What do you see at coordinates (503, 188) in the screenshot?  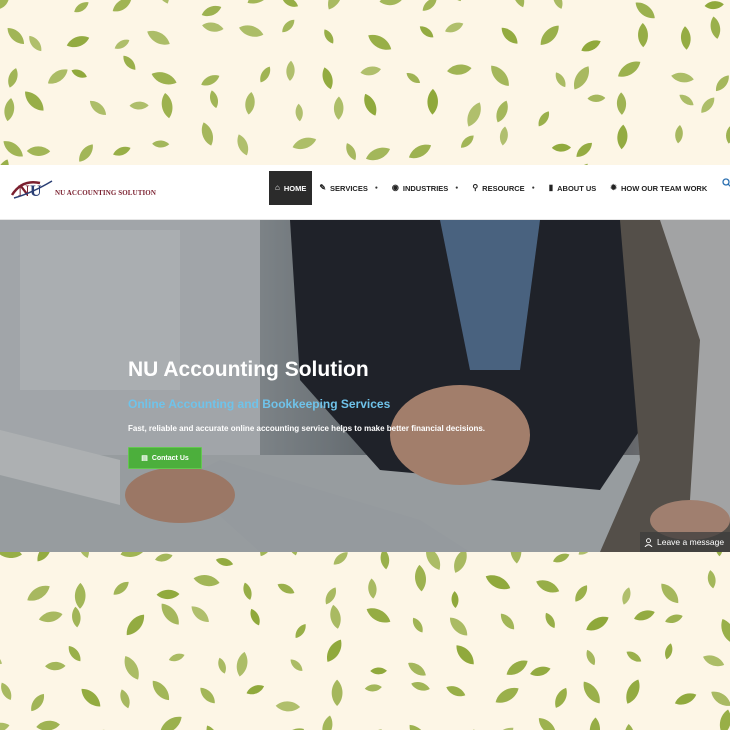 I see `nav-item-resource: ⚲ RESOURCE ●` at bounding box center [503, 188].